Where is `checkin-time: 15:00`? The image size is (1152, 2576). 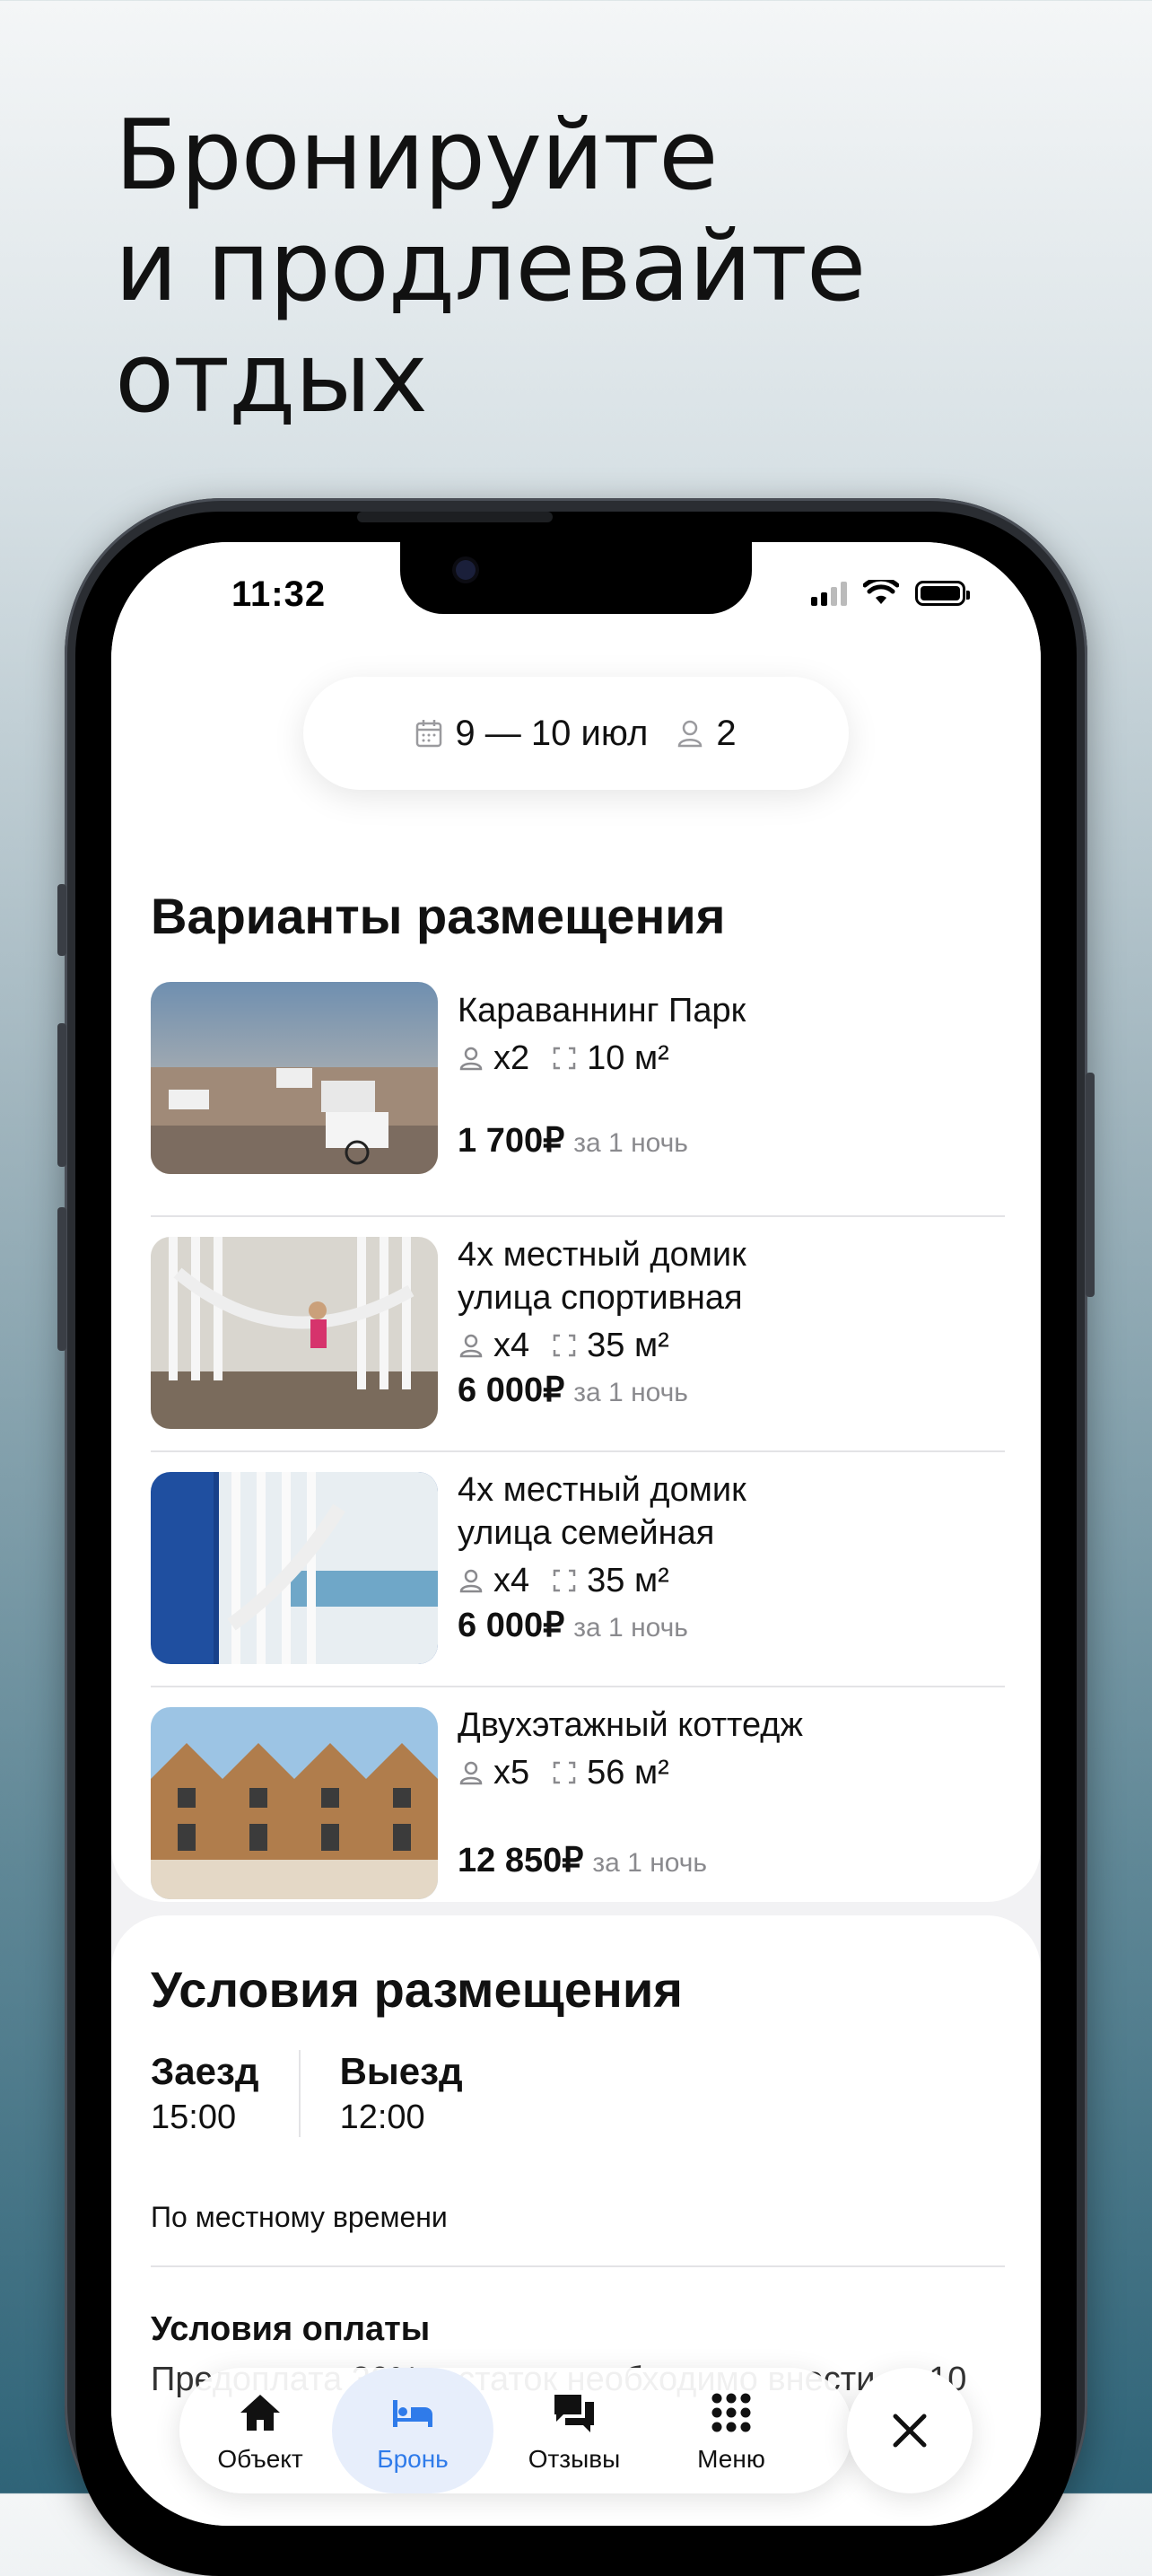
checkin-time: 15:00 is located at coordinates (194, 2117).